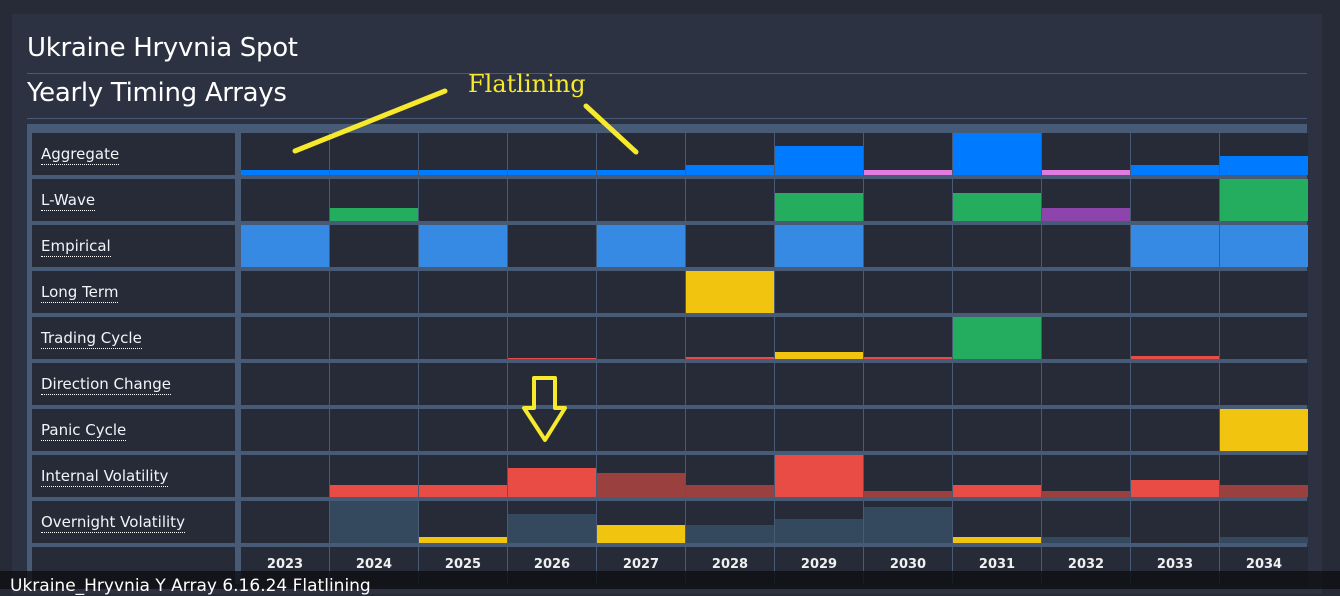 The height and width of the screenshot is (596, 1340). Describe the element at coordinates (544, 409) in the screenshot. I see `down-arrow-icon` at that location.